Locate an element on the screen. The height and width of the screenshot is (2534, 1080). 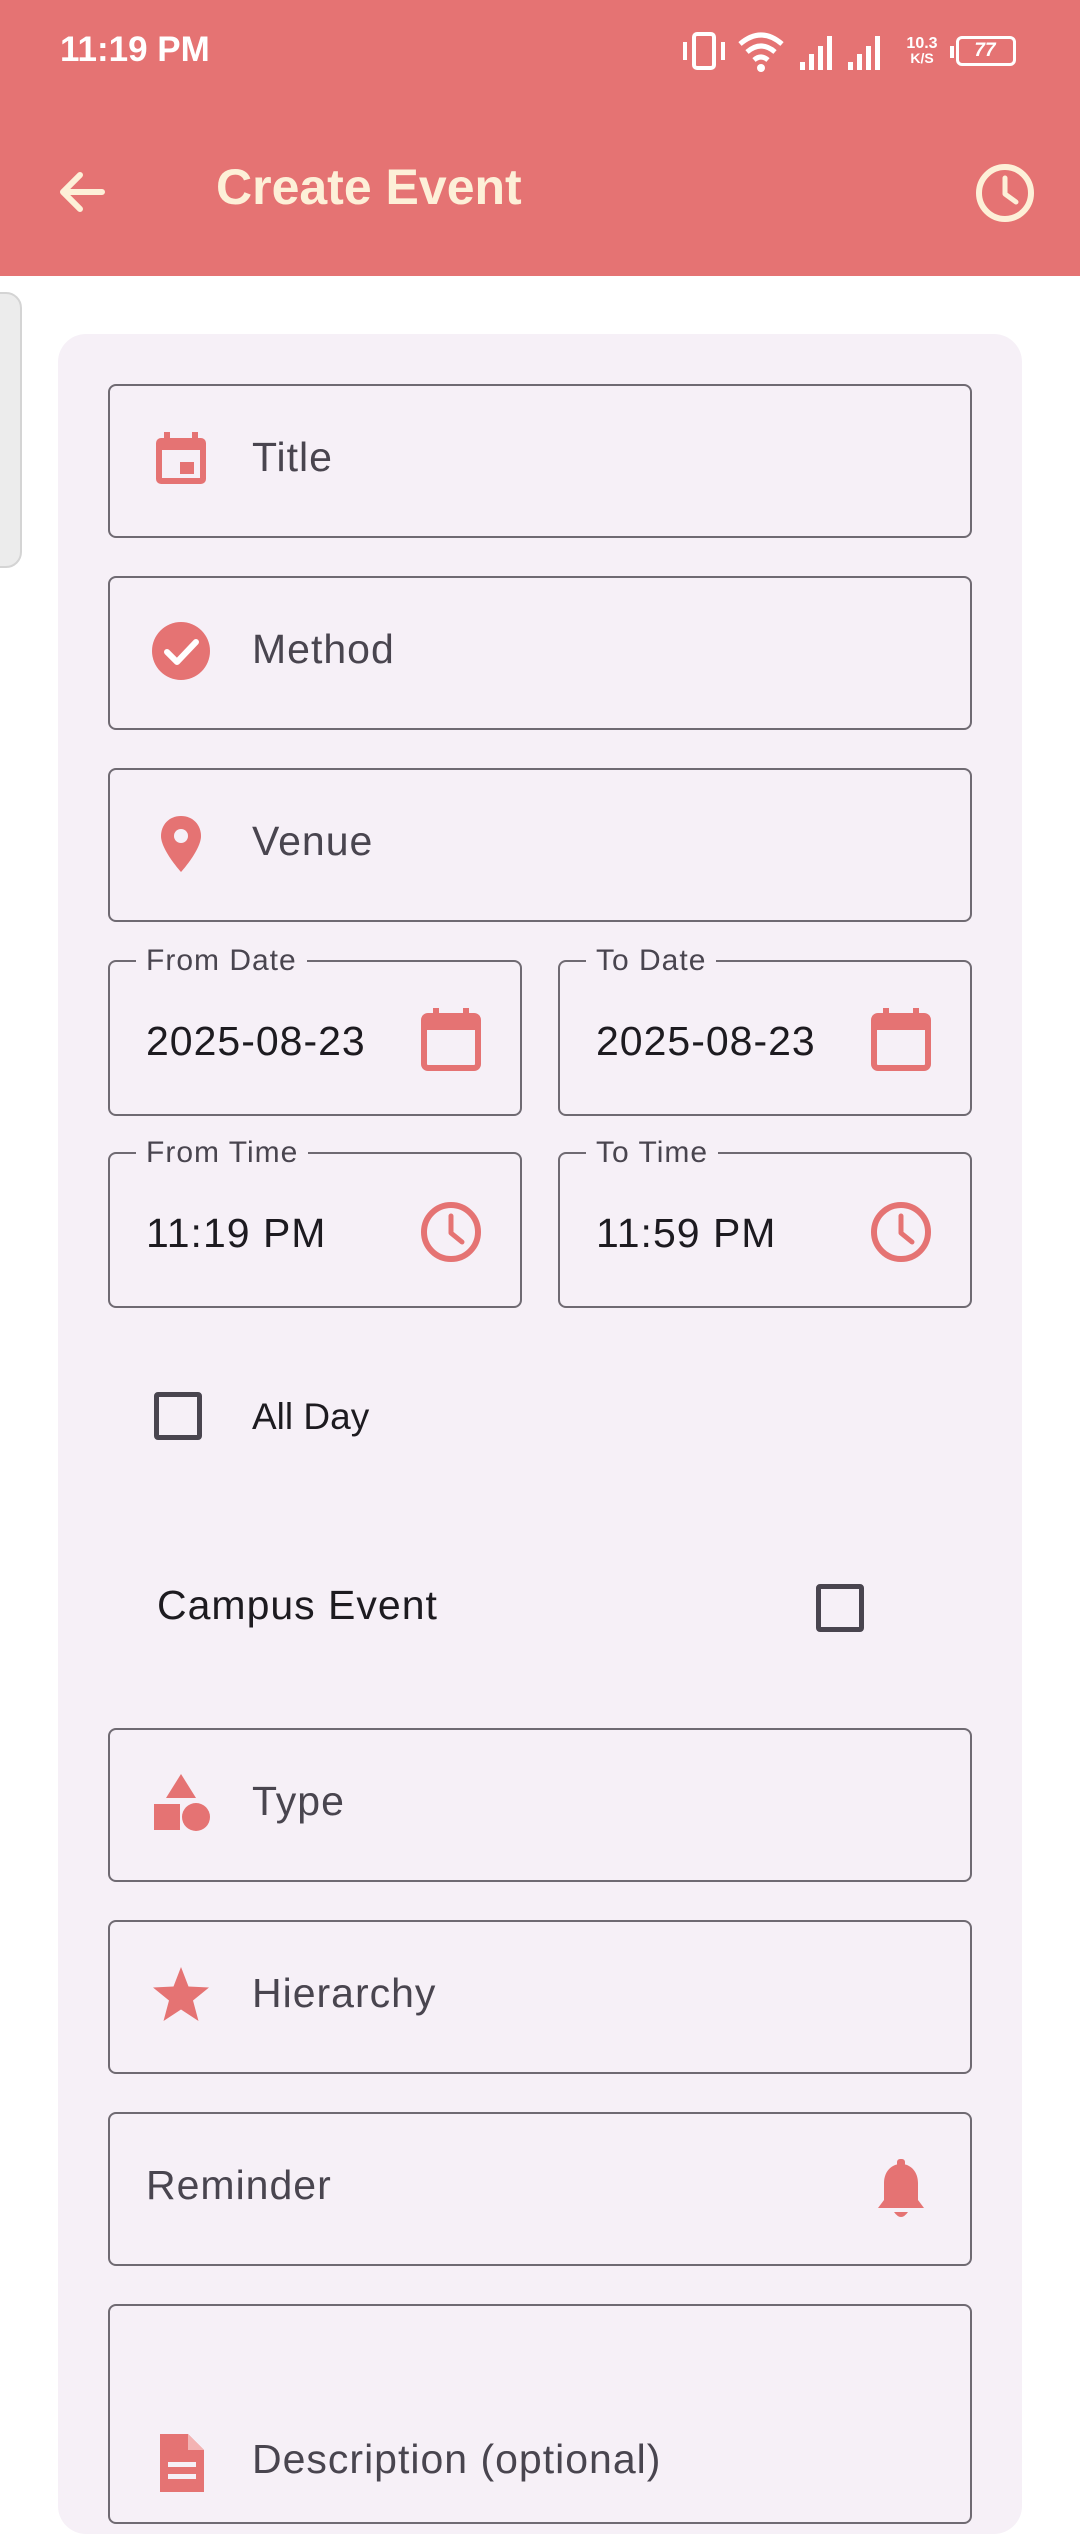
method-label: Method is located at coordinates (323, 649).